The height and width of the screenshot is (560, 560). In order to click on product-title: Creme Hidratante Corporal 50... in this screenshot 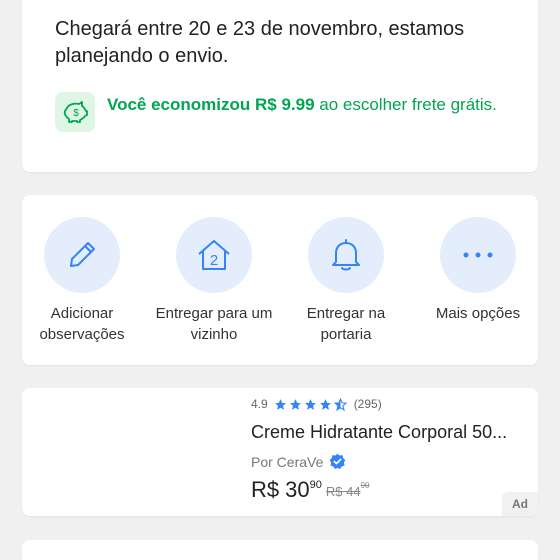, I will do `click(391, 432)`.